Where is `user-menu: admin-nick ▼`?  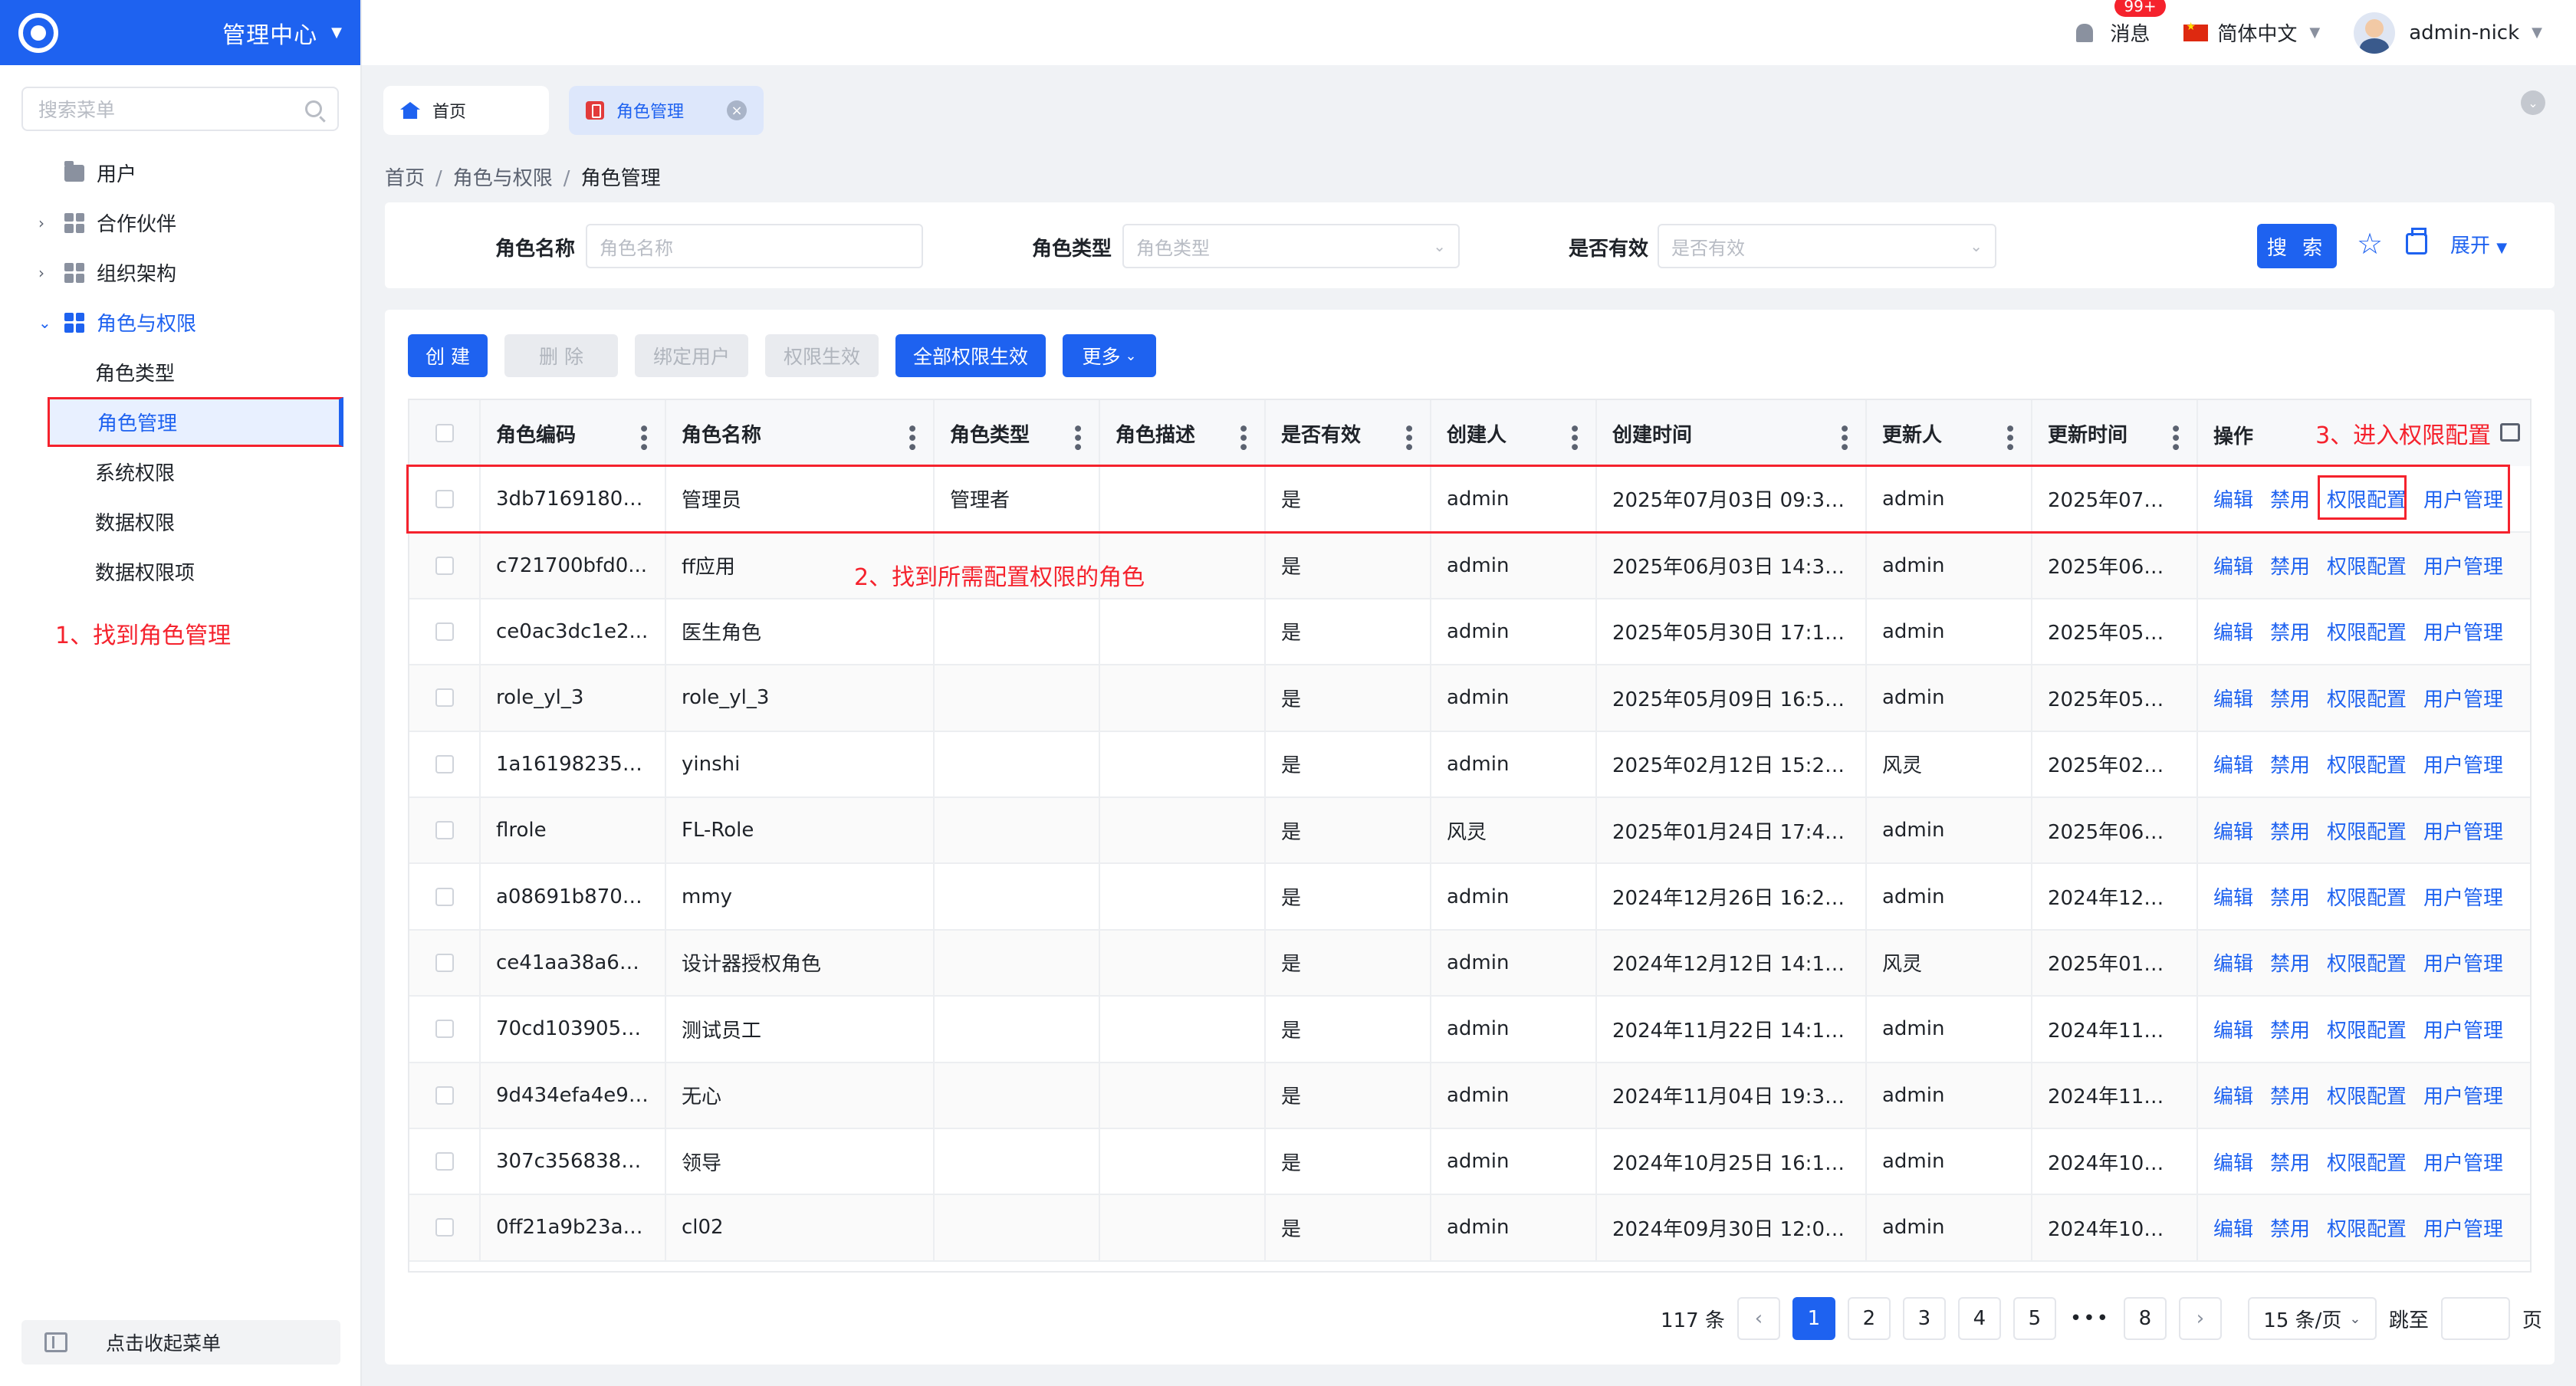 user-menu: admin-nick ▼ is located at coordinates (2448, 32).